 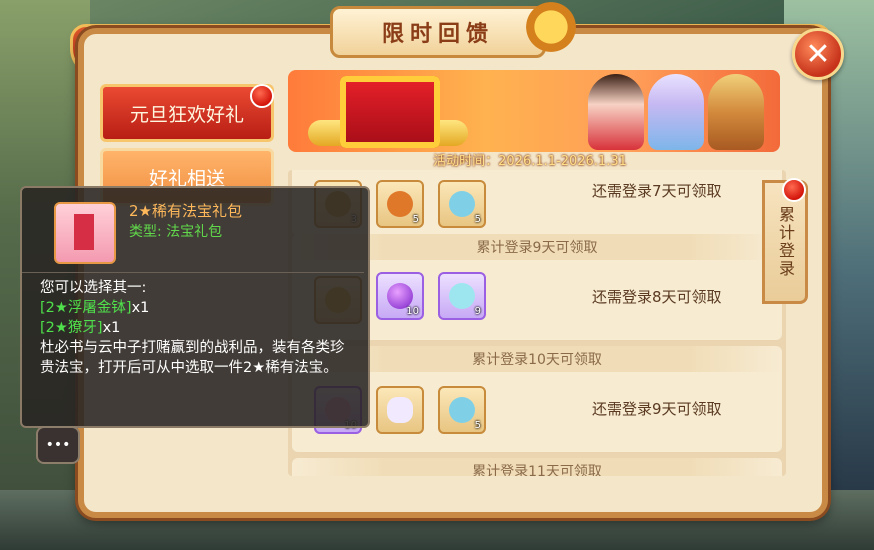 What do you see at coordinates (657, 409) in the screenshot?
I see `row-status: 还需登录9天可领取` at bounding box center [657, 409].